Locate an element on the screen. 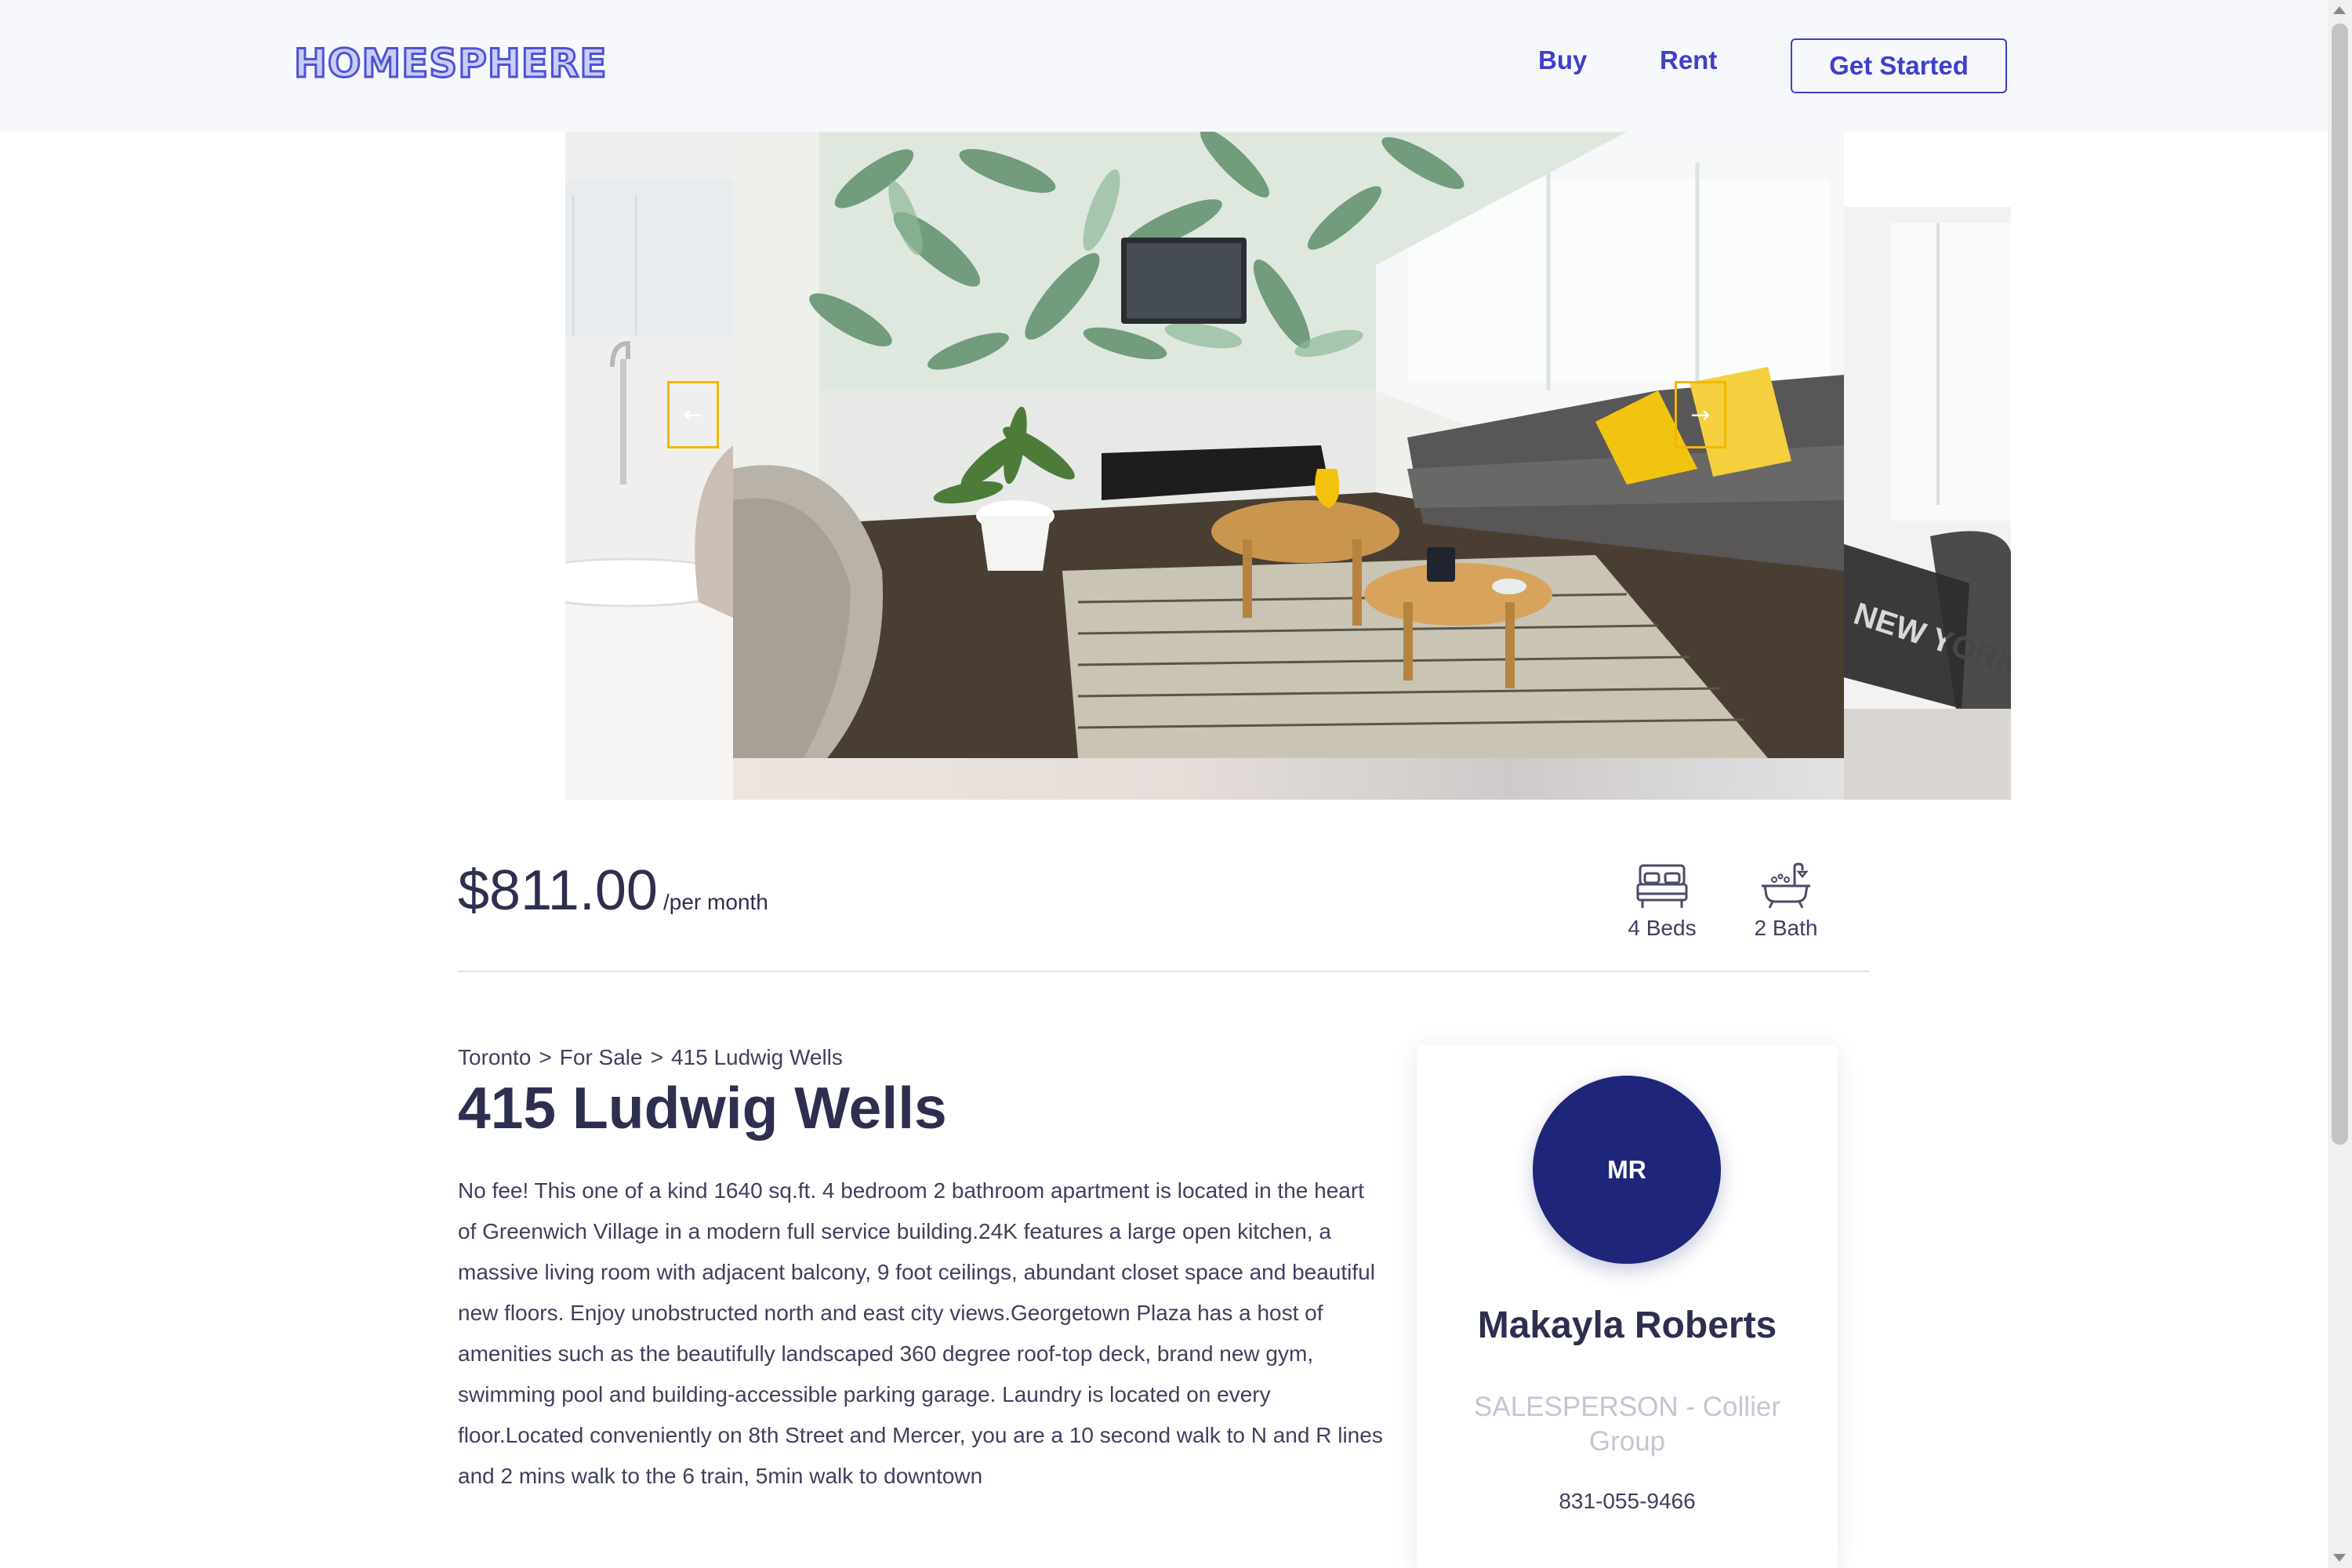 The height and width of the screenshot is (1568, 2352). arrow-right-icon: → is located at coordinates (1700, 415).